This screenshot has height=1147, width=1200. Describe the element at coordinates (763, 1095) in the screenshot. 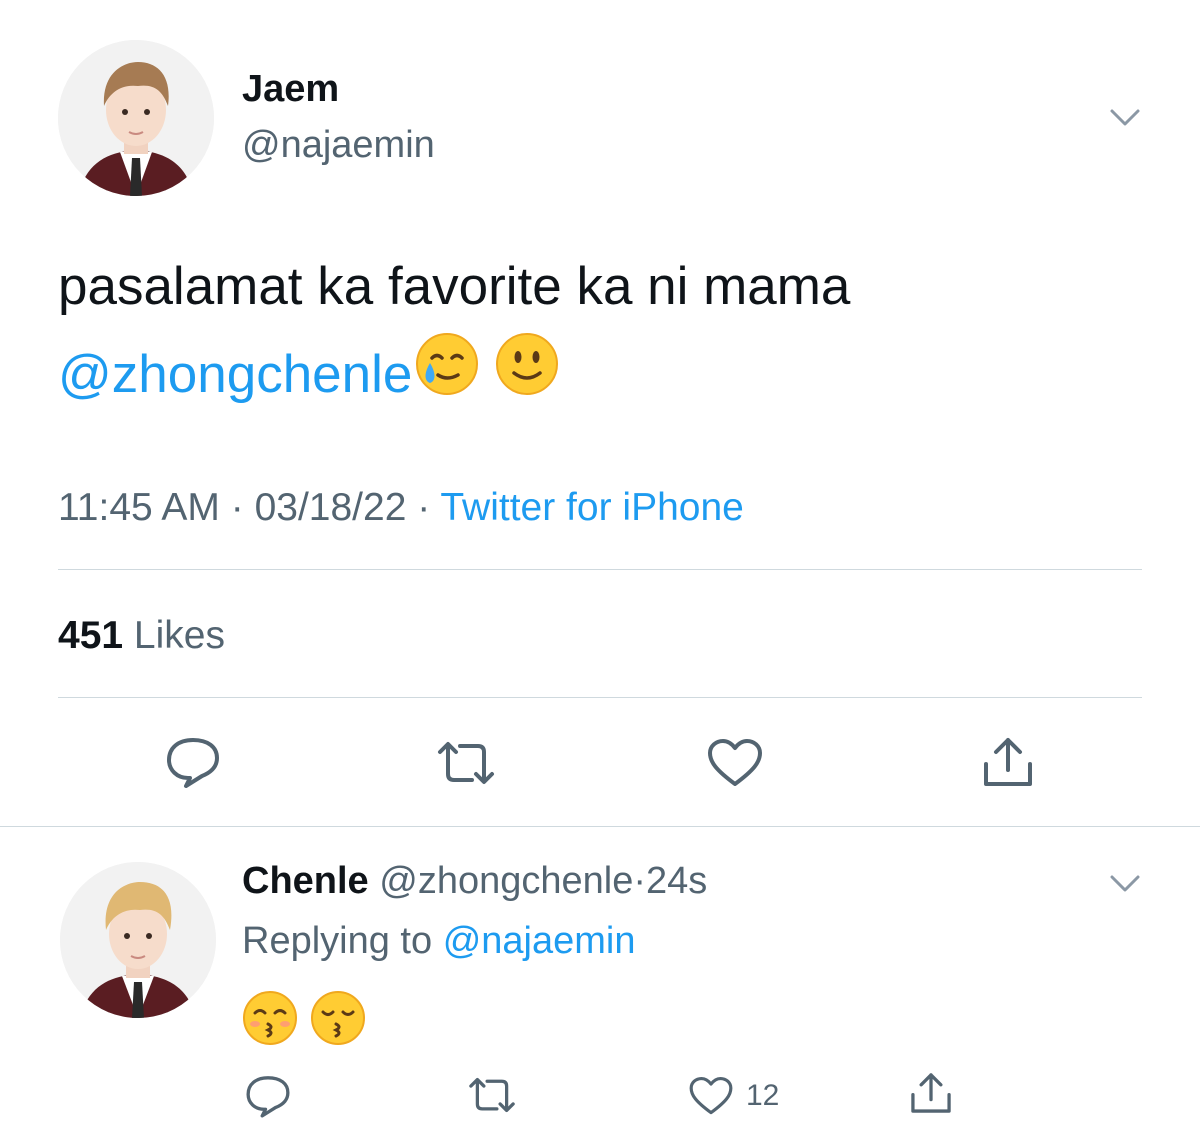

I see `reply-like-count: 12` at that location.